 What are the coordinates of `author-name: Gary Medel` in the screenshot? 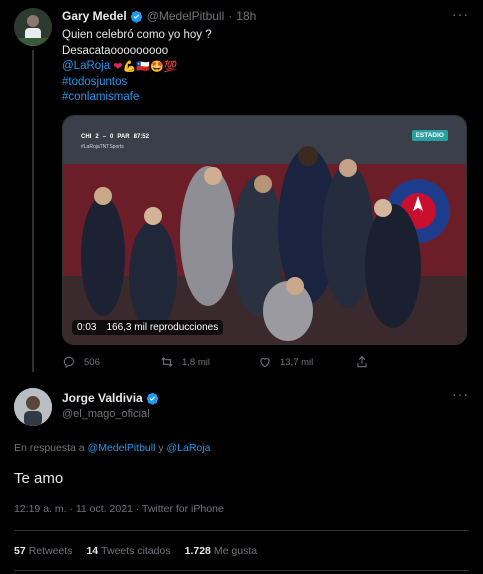 It's located at (94, 16).